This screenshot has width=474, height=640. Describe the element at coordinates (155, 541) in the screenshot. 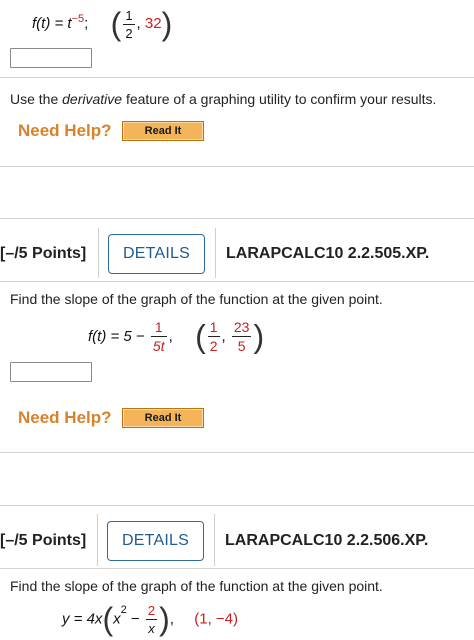

I see `problem3-details-button: DETAILS` at that location.